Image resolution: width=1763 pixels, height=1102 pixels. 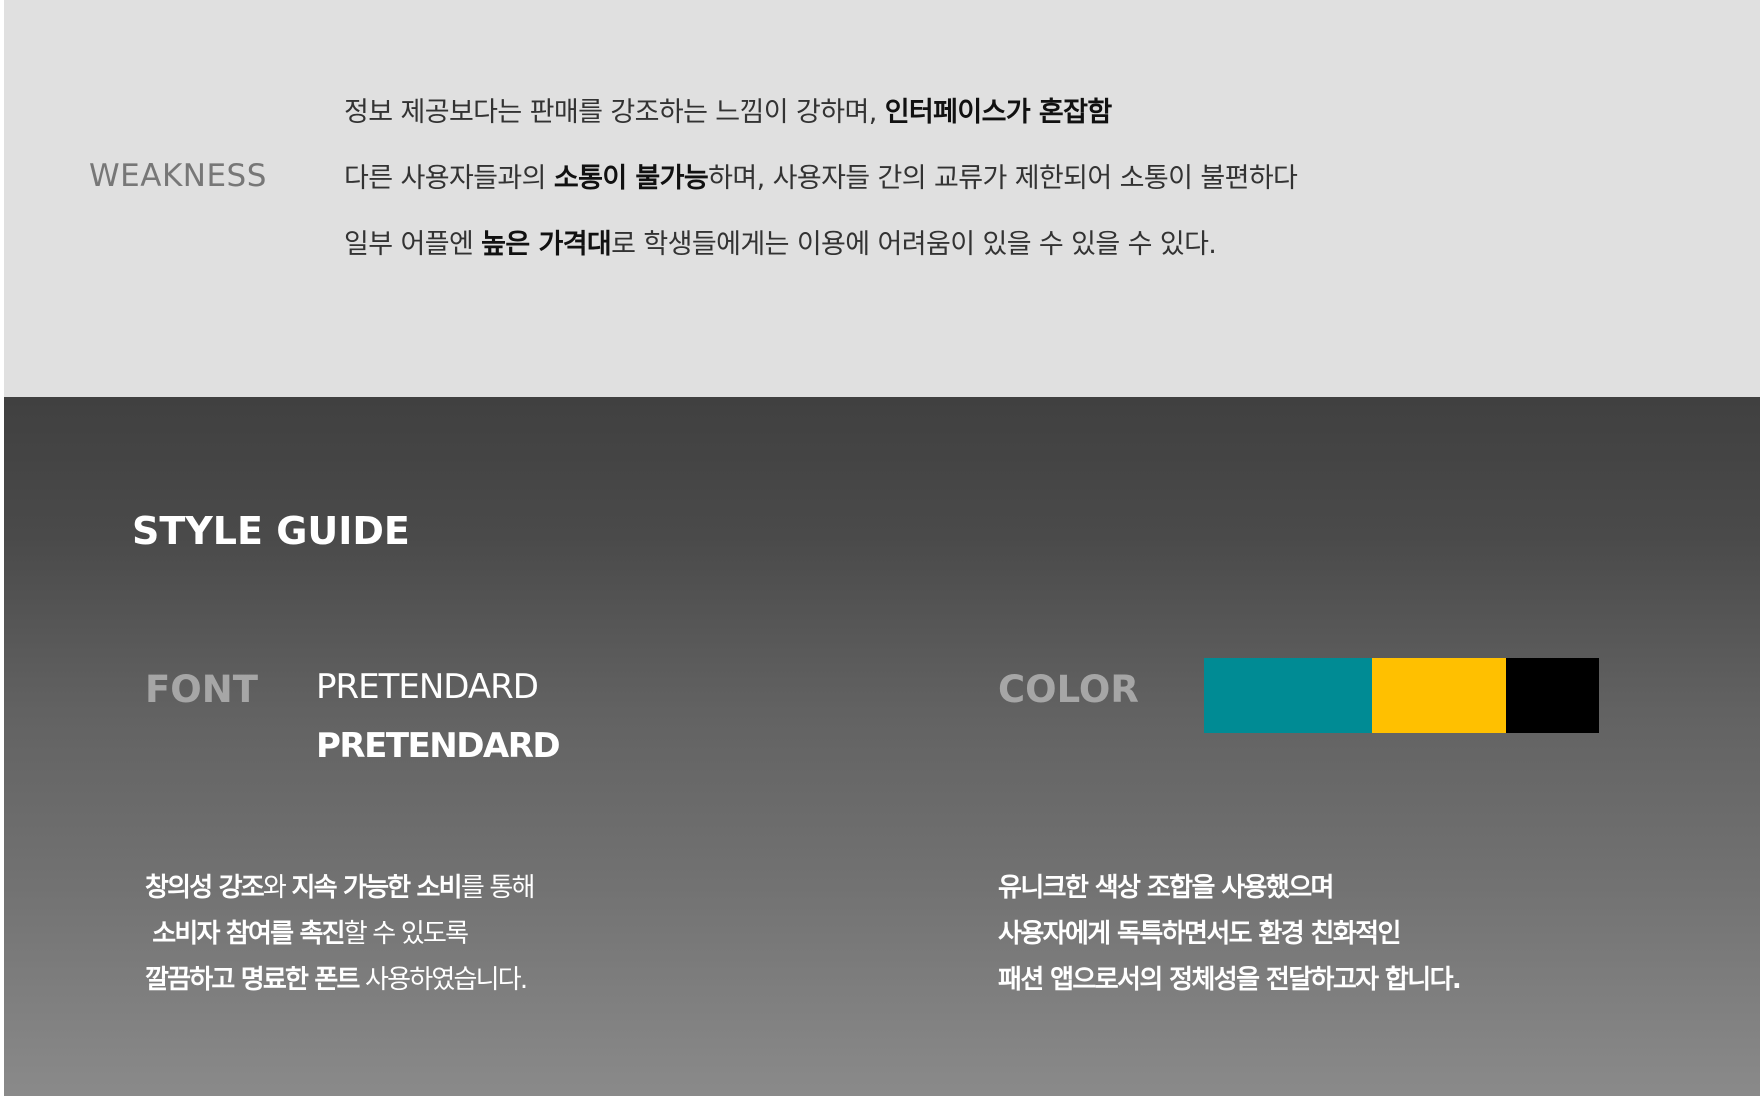 What do you see at coordinates (631, 178) in the screenshot?
I see `weakness-highlight: 소통이 불가능` at bounding box center [631, 178].